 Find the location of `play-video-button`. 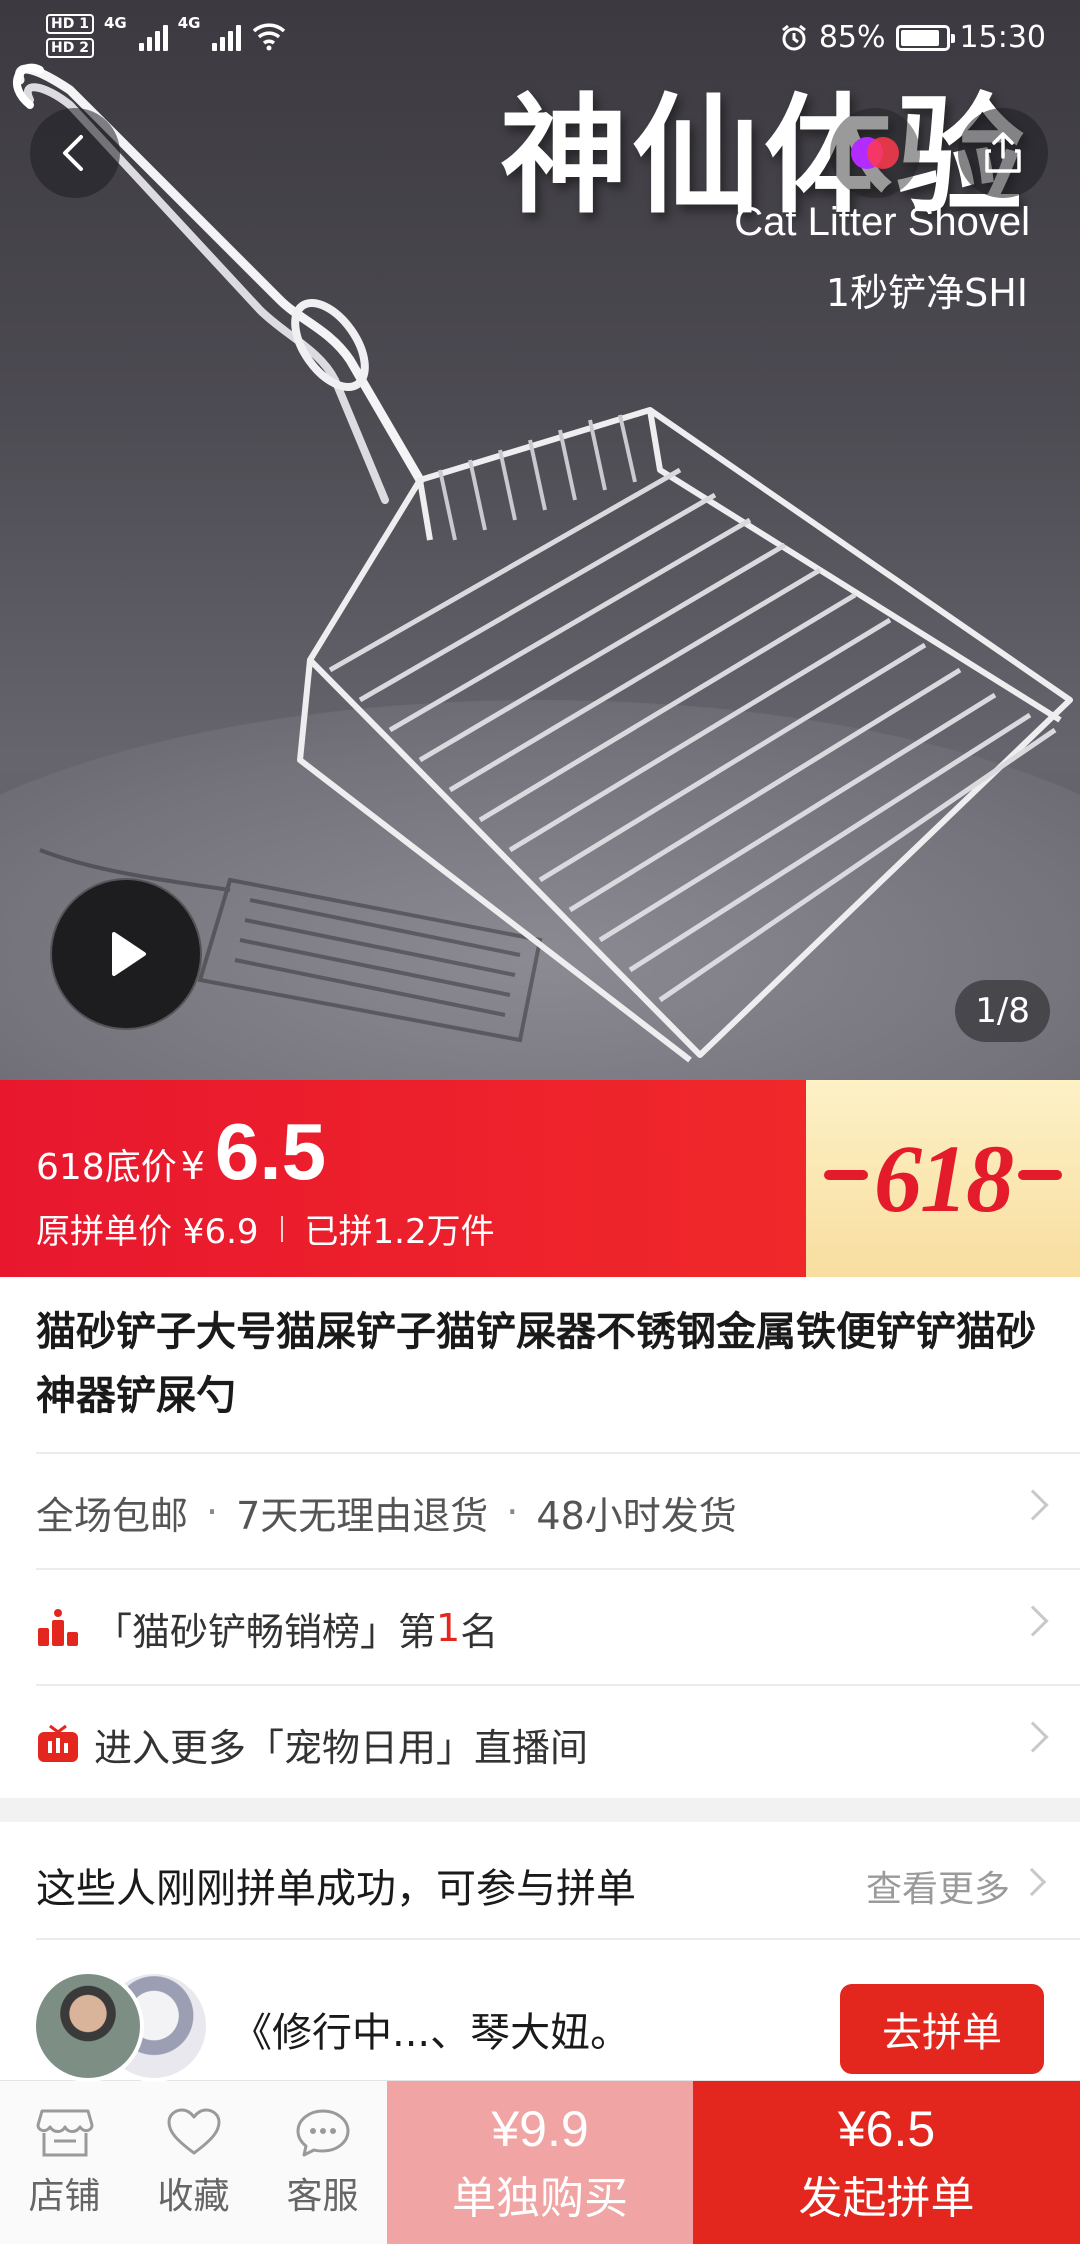

play-video-button is located at coordinates (126, 954).